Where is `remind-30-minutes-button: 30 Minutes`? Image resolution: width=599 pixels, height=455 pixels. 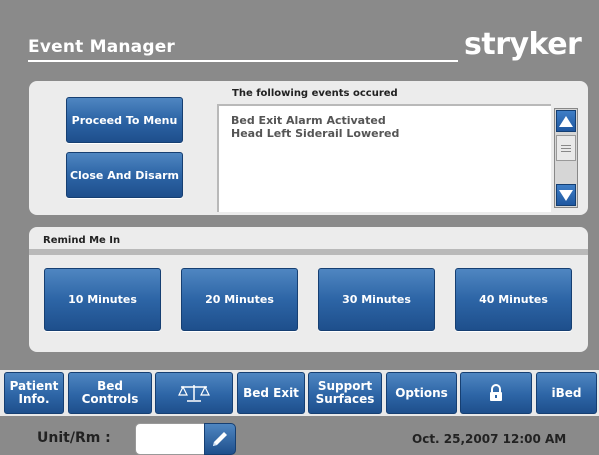
remind-30-minutes-button: 30 Minutes is located at coordinates (376, 299).